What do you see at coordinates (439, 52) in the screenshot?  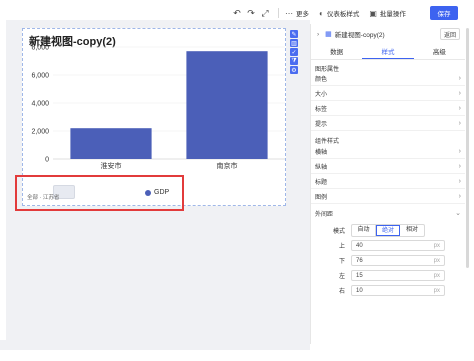 I see `tab-advanced: 高级` at bounding box center [439, 52].